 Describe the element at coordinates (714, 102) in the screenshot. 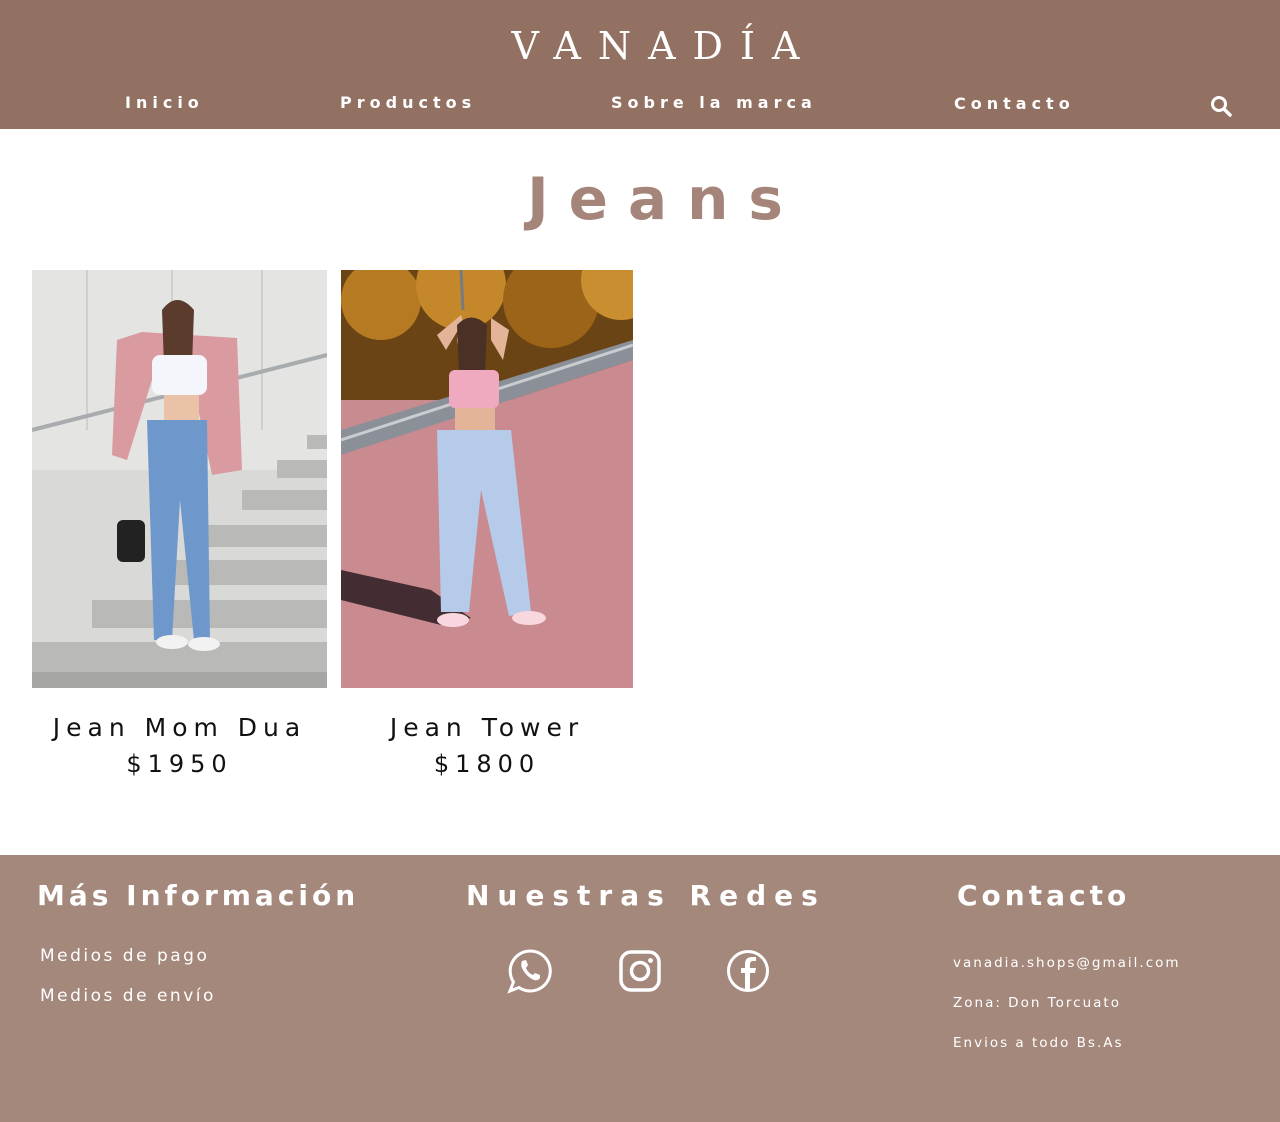

I see `nav-item-sobre-la-marca: Sobre la marca` at that location.